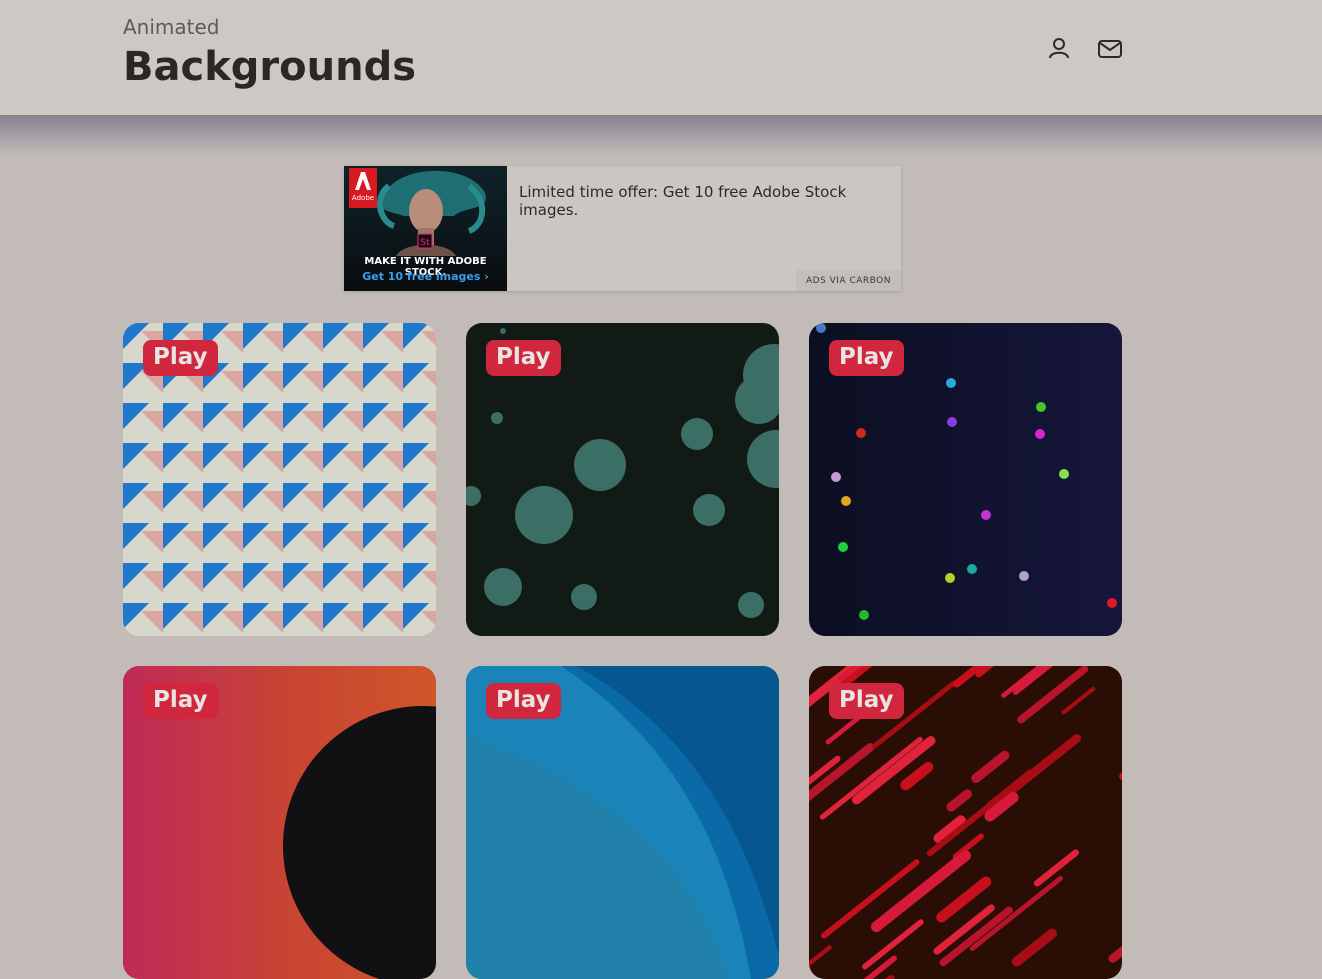  I want to click on background-card-chevron: Play, so click(279, 479).